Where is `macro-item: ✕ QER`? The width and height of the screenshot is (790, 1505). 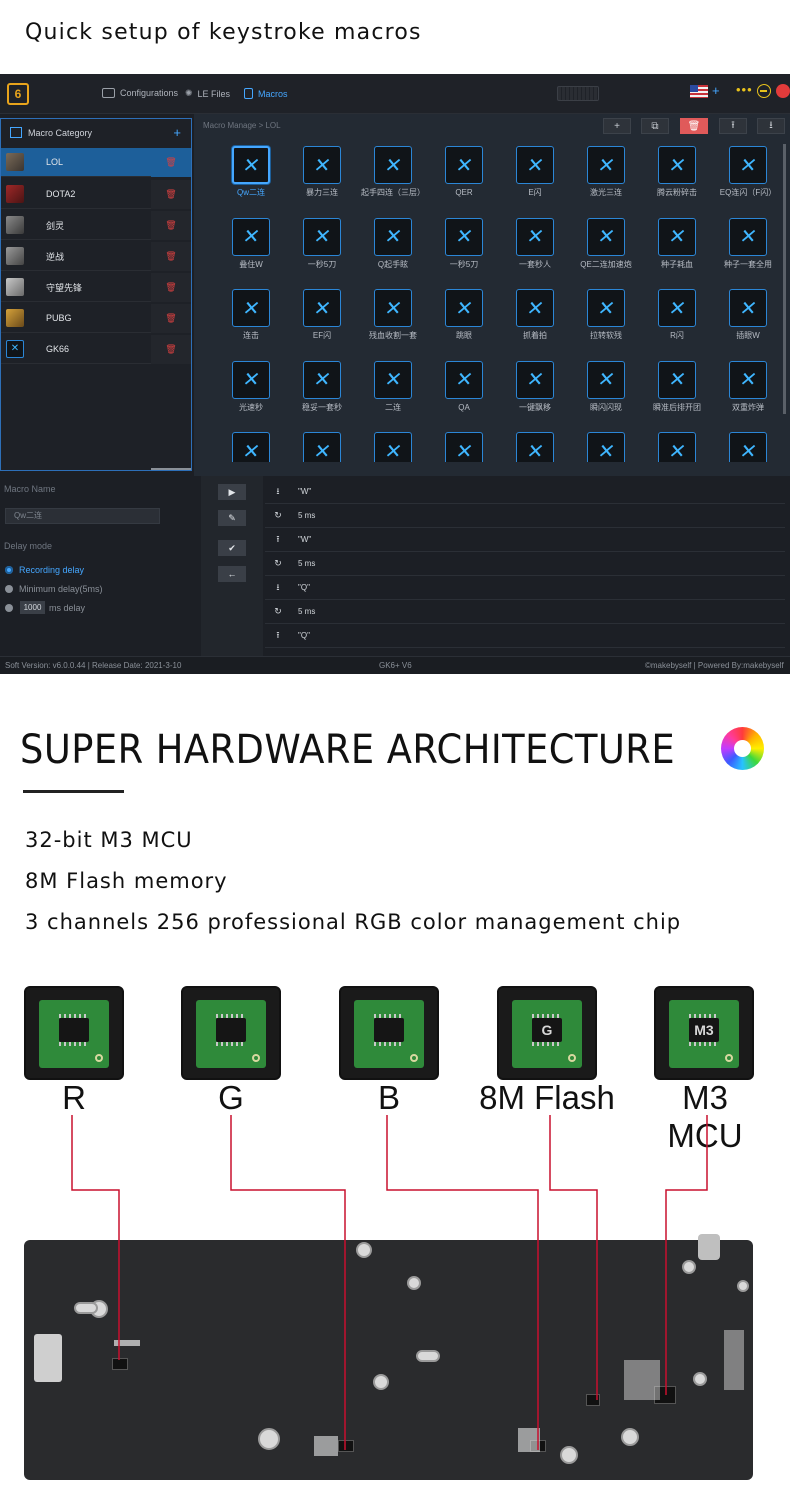
macro-item: ✕ QER is located at coordinates (464, 179).